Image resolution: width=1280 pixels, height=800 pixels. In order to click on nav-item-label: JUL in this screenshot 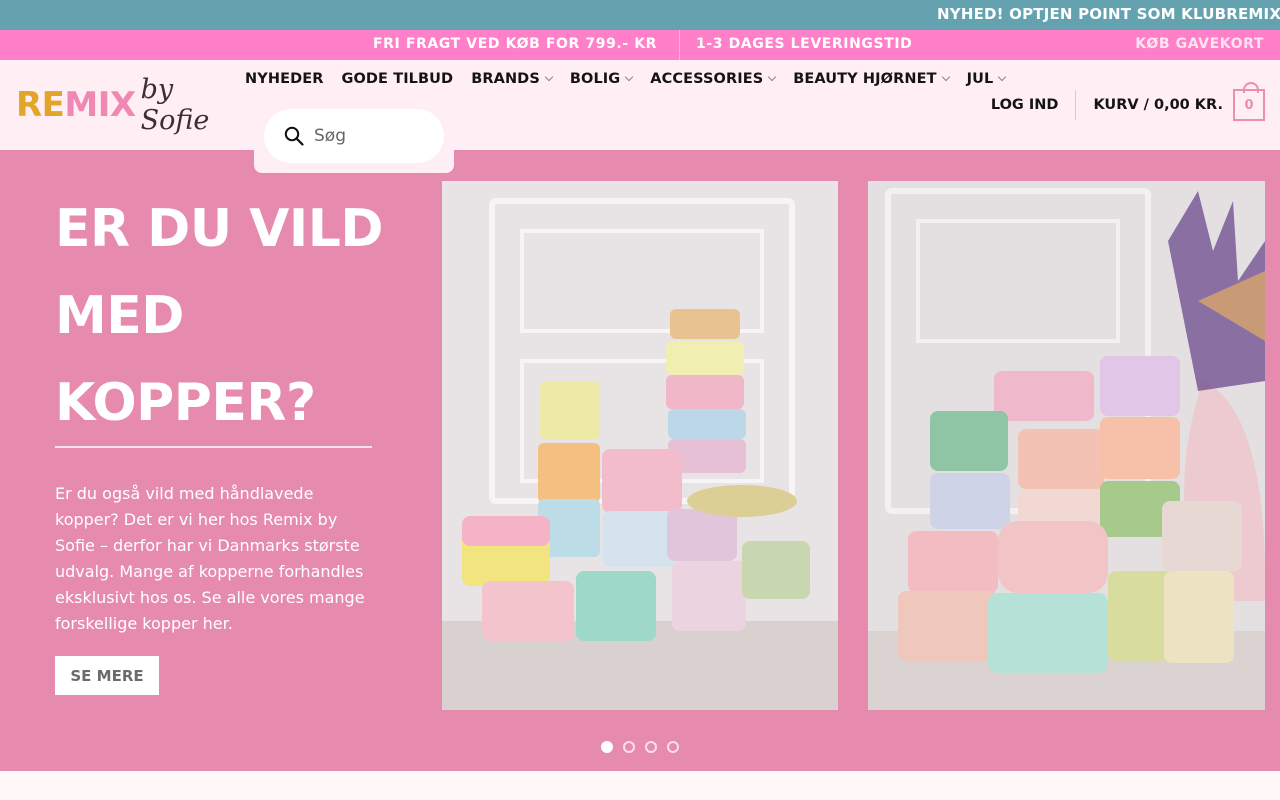, I will do `click(980, 79)`.